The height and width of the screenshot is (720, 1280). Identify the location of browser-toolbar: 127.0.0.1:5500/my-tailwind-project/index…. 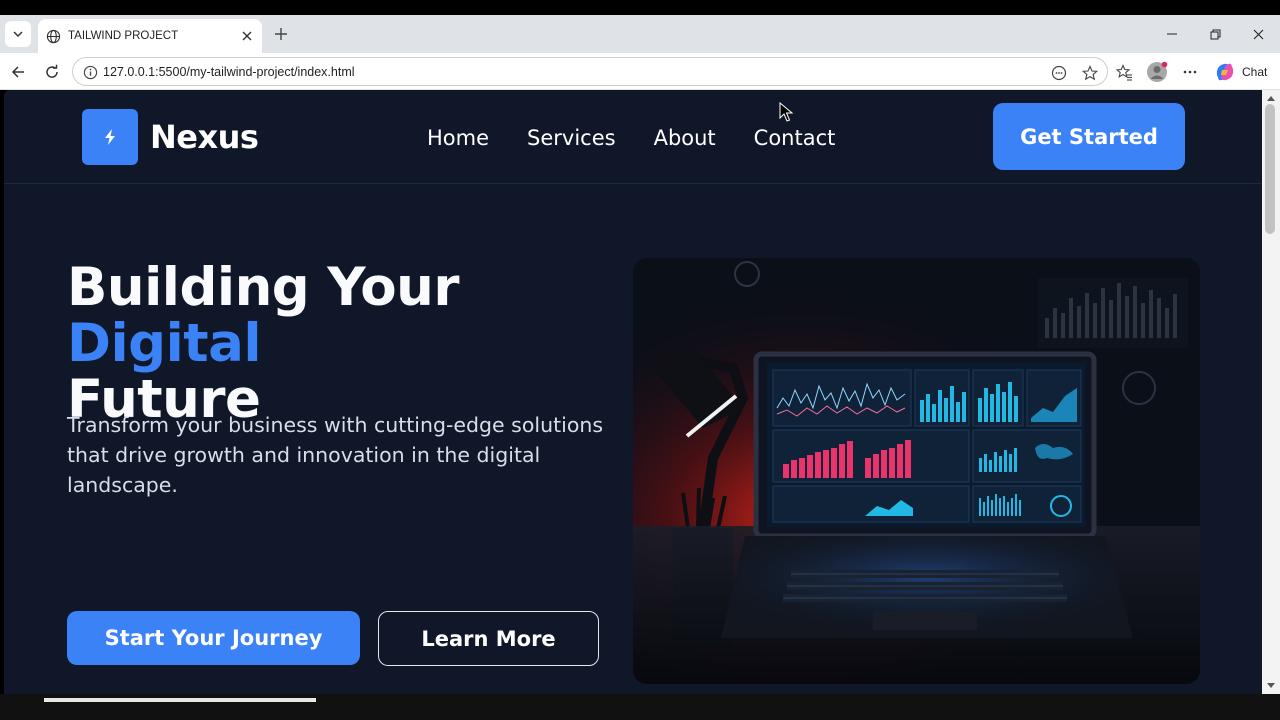
(640, 71).